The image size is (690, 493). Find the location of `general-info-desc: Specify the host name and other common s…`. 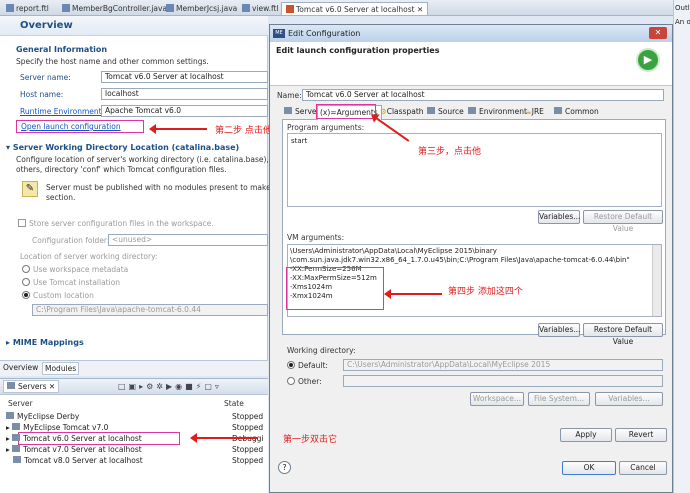

general-info-desc: Specify the host name and other common s… is located at coordinates (112, 61).